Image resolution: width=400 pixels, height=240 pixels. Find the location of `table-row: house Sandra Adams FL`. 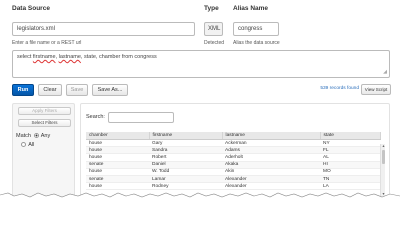

table-row: house Sandra Adams FL is located at coordinates (233, 150).